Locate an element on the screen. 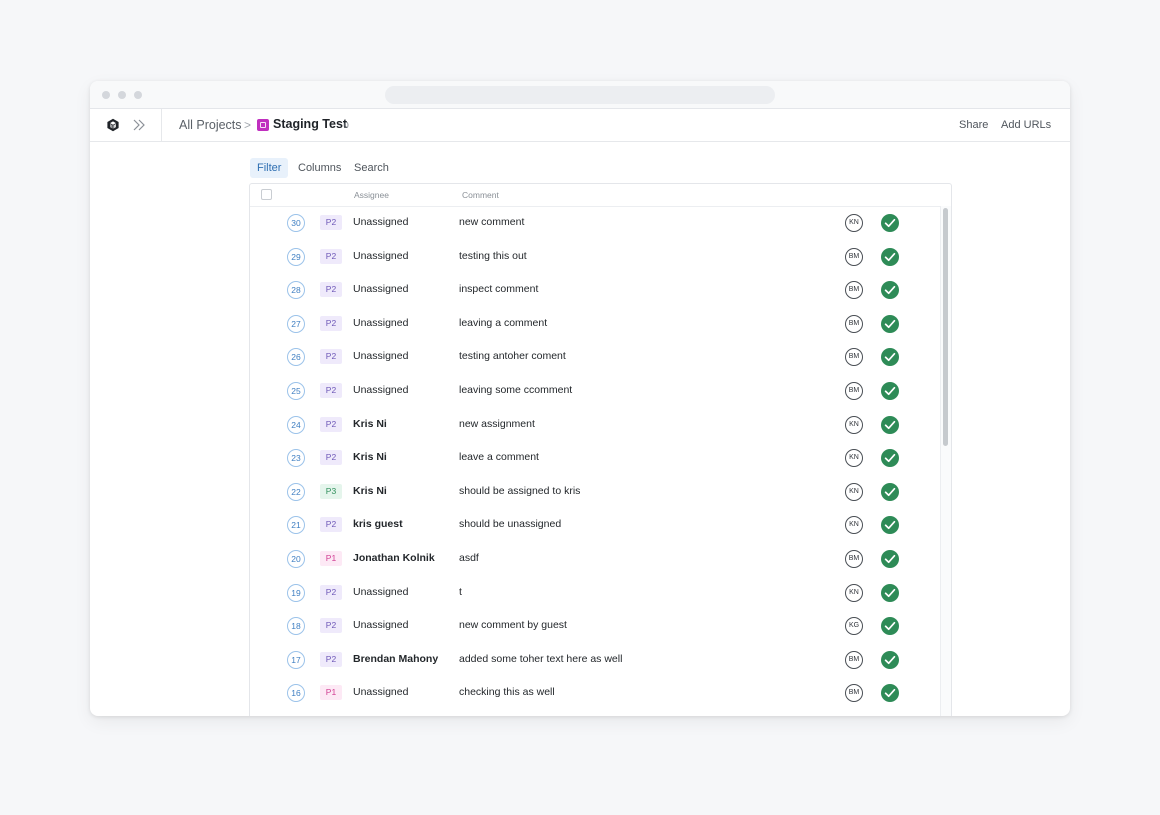 This screenshot has width=1160, height=815. column-header-assignee: Assignee is located at coordinates (371, 195).